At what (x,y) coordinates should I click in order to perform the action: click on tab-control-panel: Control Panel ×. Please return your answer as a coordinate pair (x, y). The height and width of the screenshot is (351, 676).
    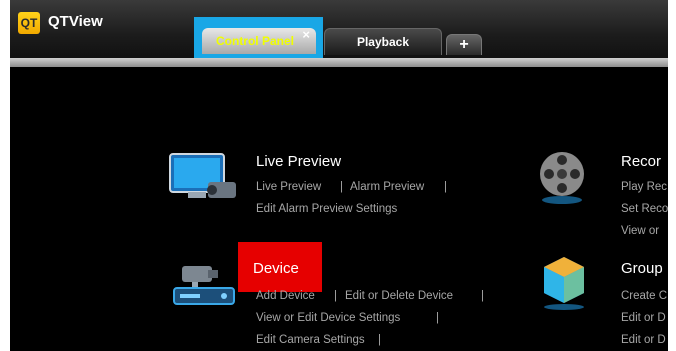
    Looking at the image, I should click on (259, 40).